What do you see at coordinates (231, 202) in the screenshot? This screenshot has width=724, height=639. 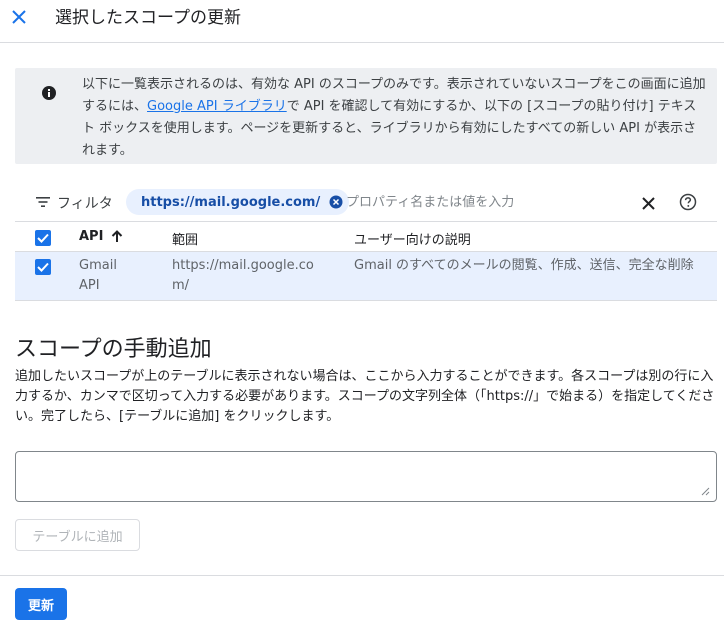 I see `filter-chip-label: https://mail.google.com/` at bounding box center [231, 202].